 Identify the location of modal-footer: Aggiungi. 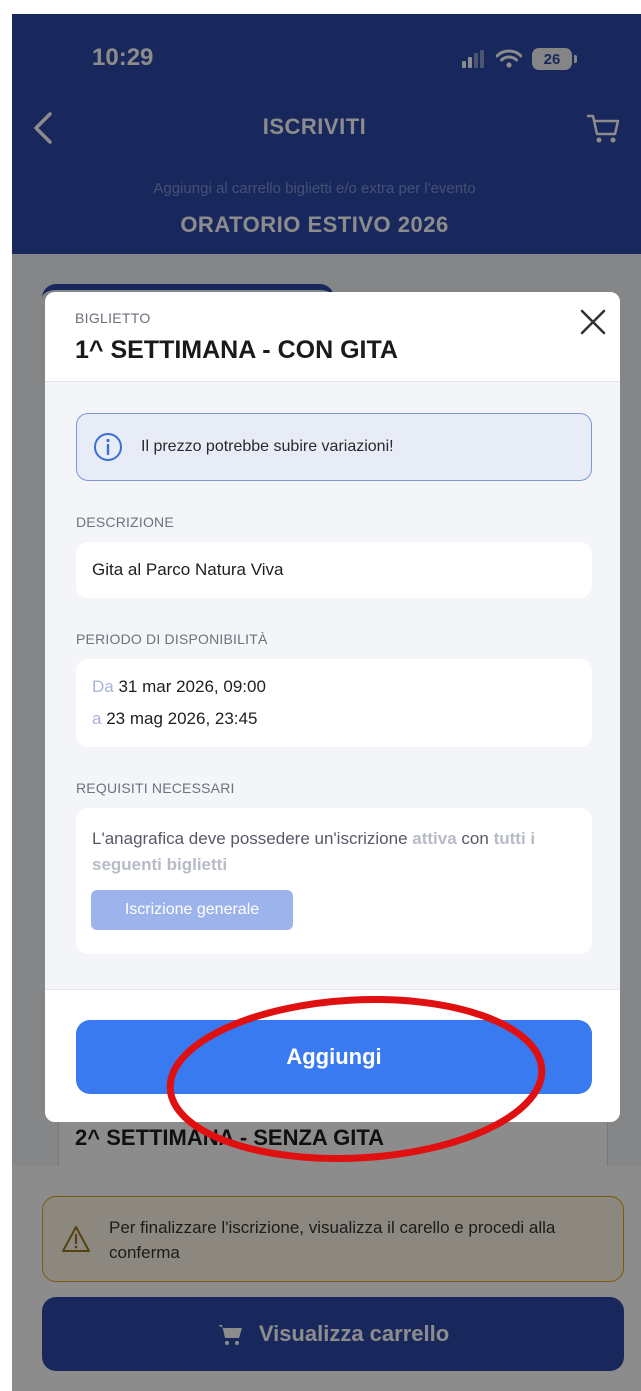
(332, 1055).